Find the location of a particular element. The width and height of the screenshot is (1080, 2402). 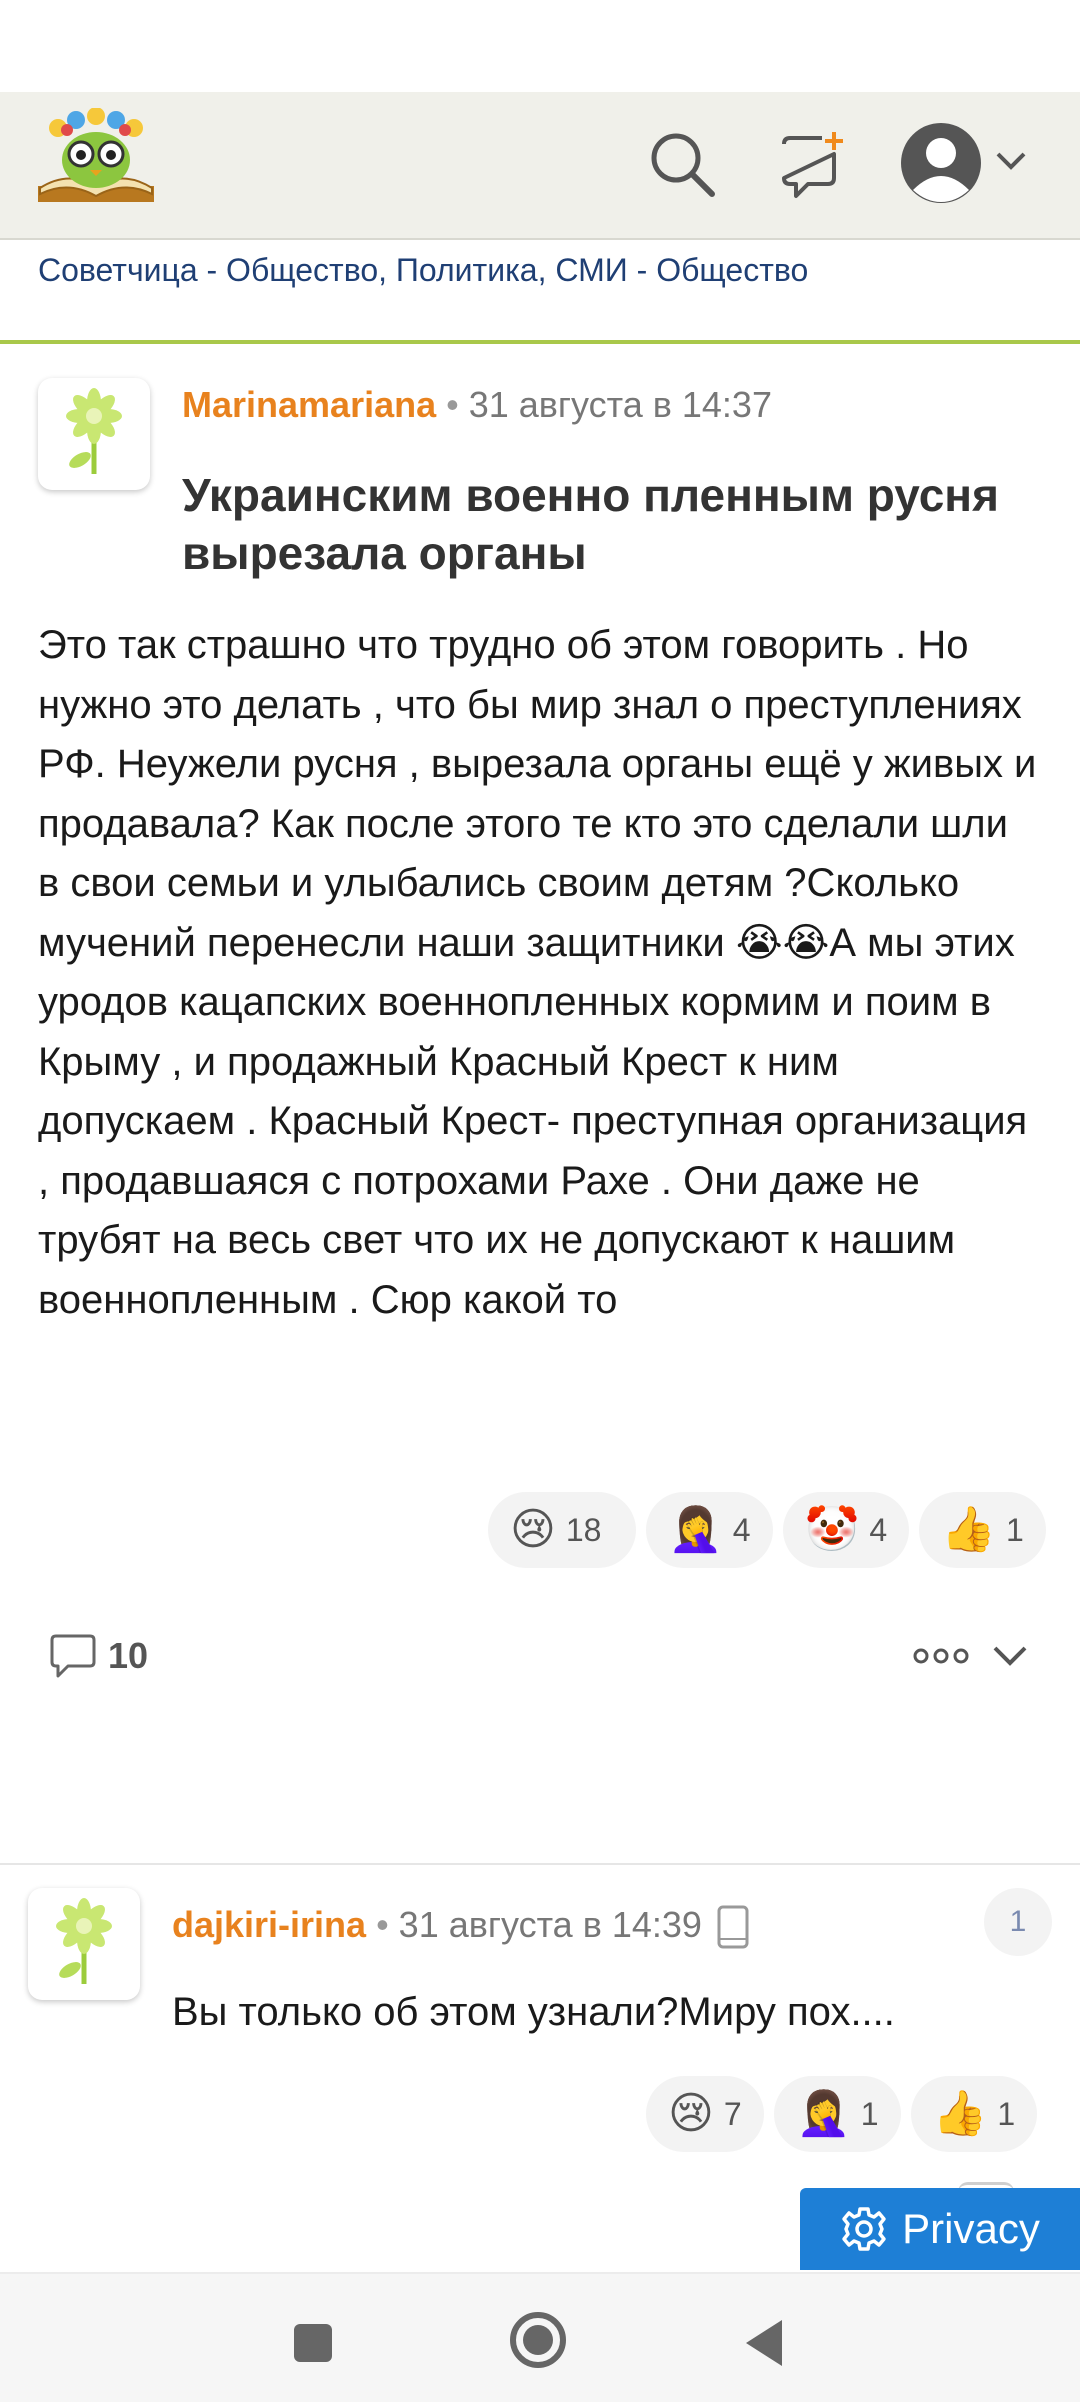

reaction-count: 7 is located at coordinates (732, 2113).